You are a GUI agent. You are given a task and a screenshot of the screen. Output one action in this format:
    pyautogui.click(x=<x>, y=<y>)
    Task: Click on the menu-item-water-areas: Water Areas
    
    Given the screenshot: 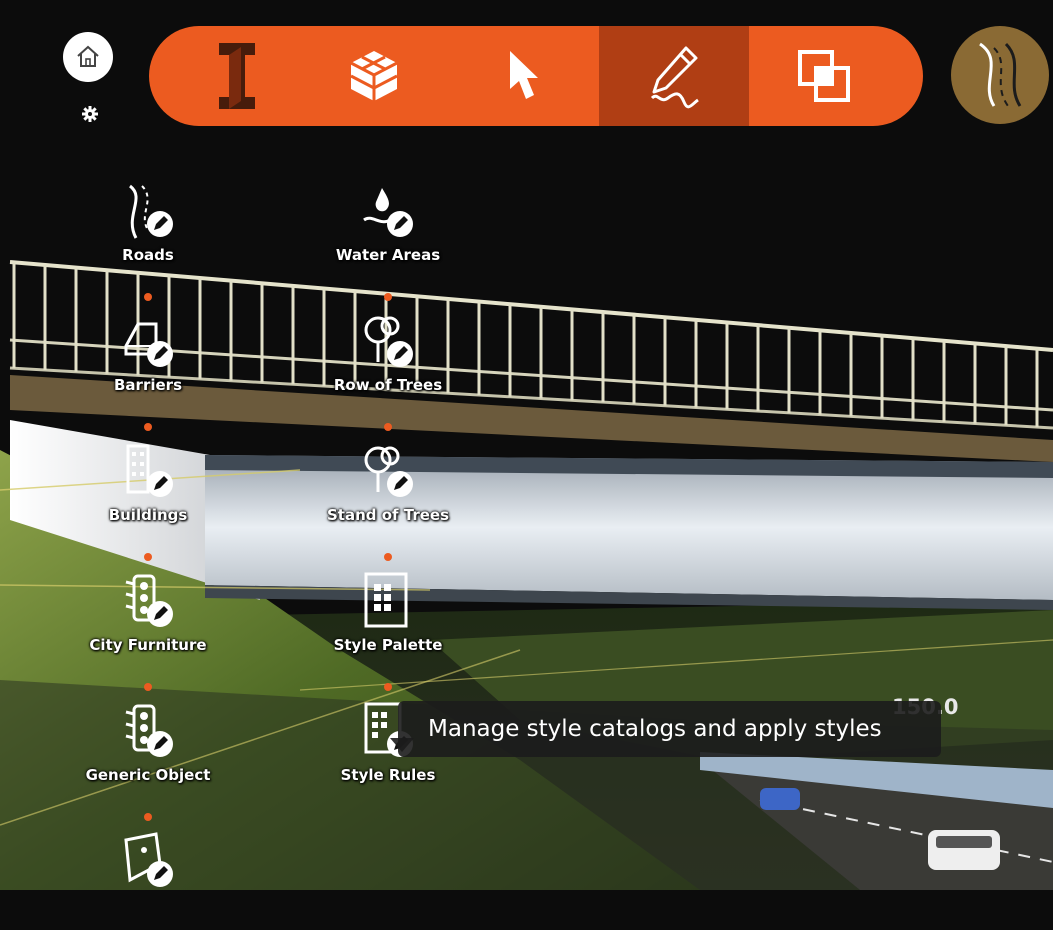 What is the action you would take?
    pyautogui.click(x=388, y=230)
    